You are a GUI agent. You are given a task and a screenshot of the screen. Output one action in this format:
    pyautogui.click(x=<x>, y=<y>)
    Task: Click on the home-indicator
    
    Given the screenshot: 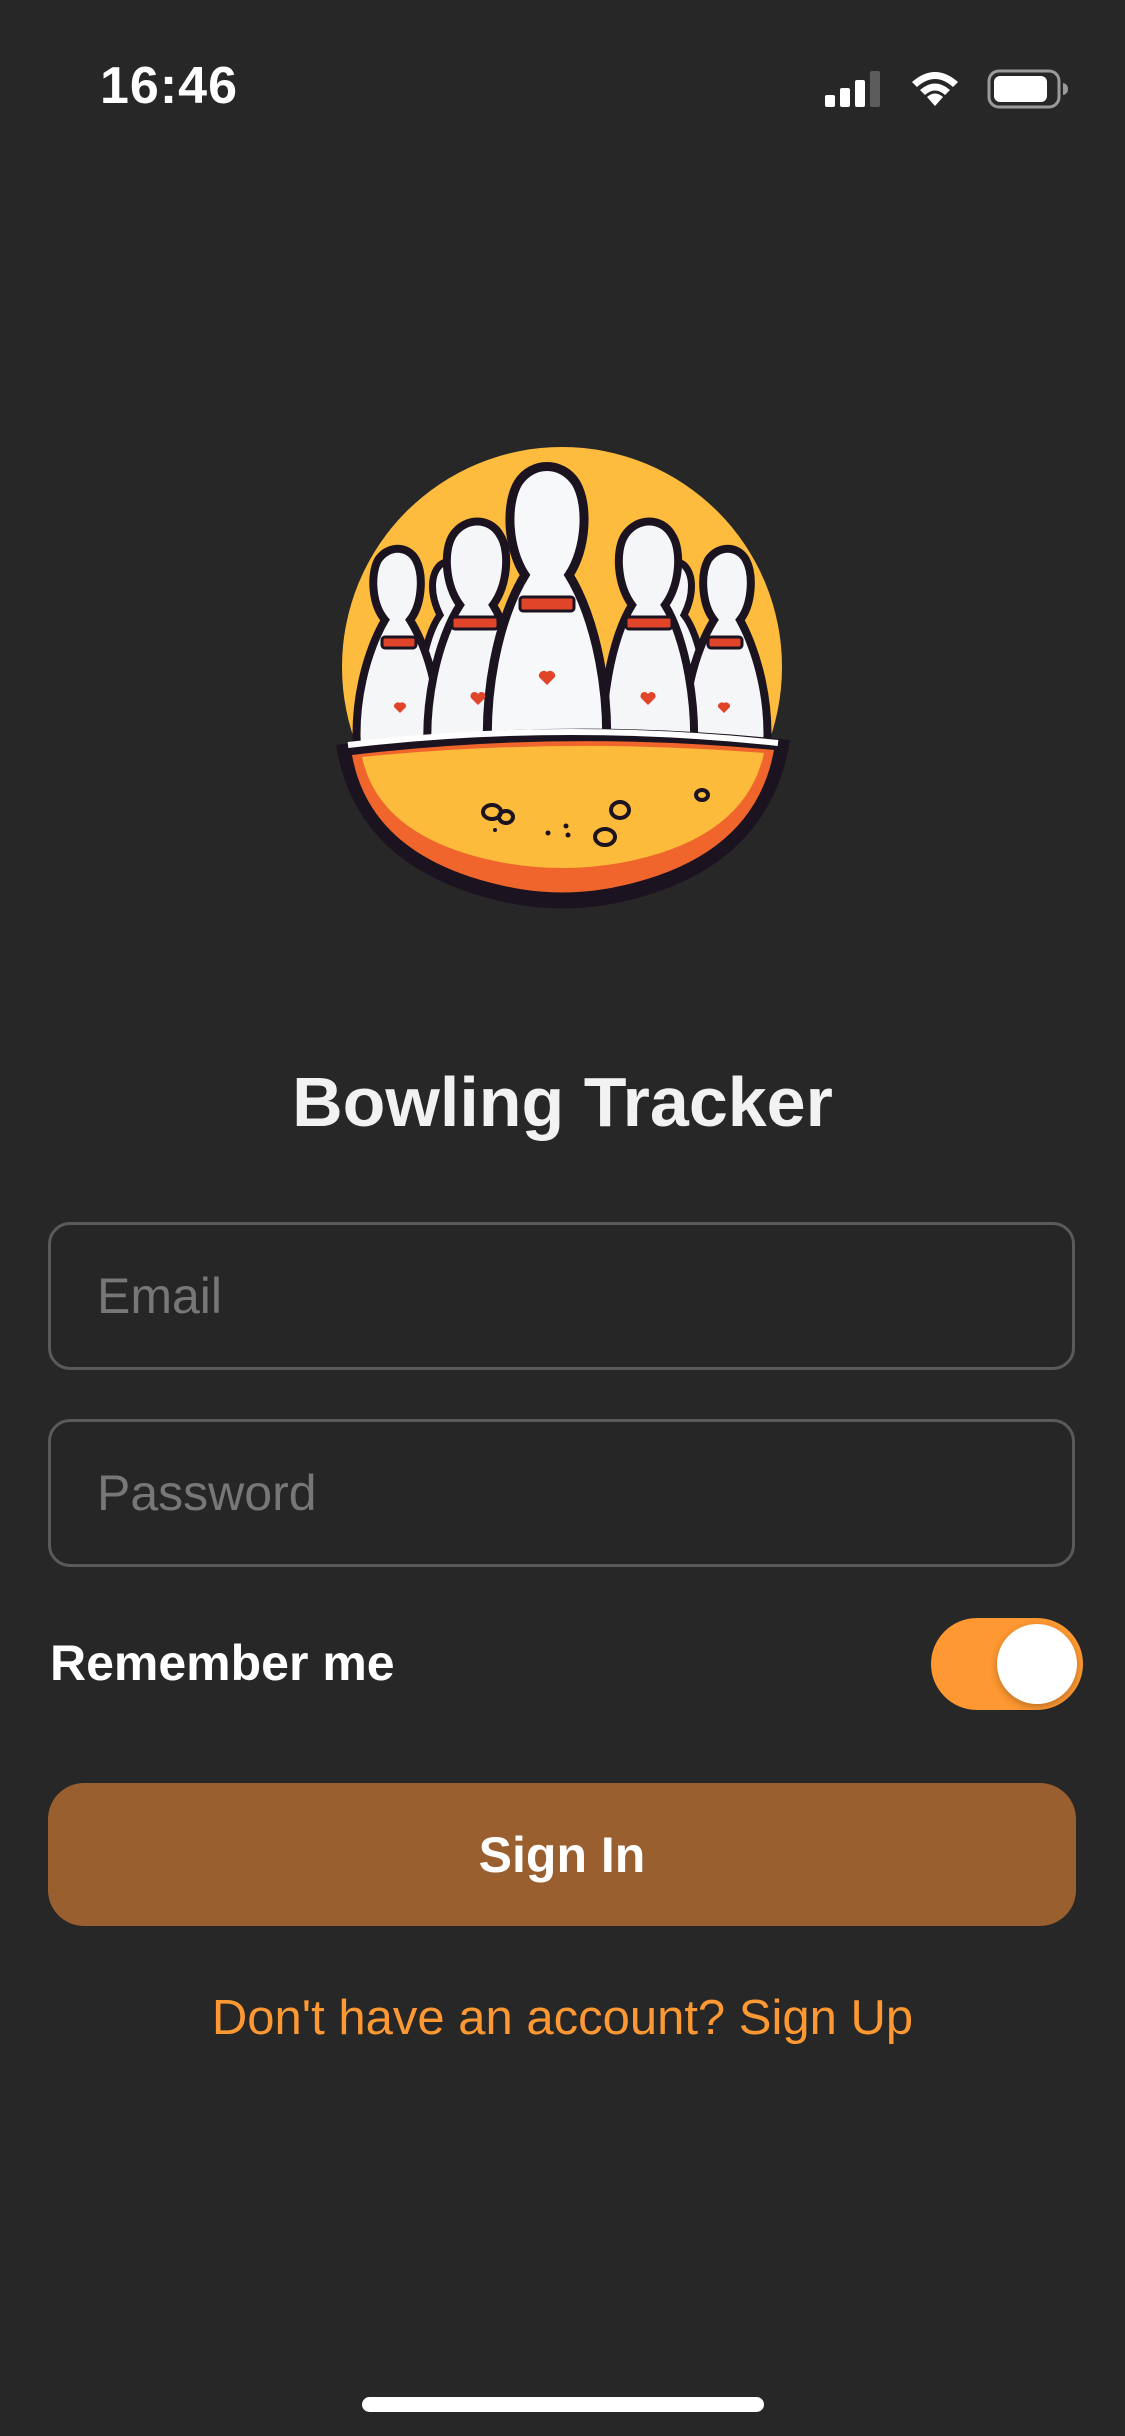 What is the action you would take?
    pyautogui.click(x=563, y=2404)
    